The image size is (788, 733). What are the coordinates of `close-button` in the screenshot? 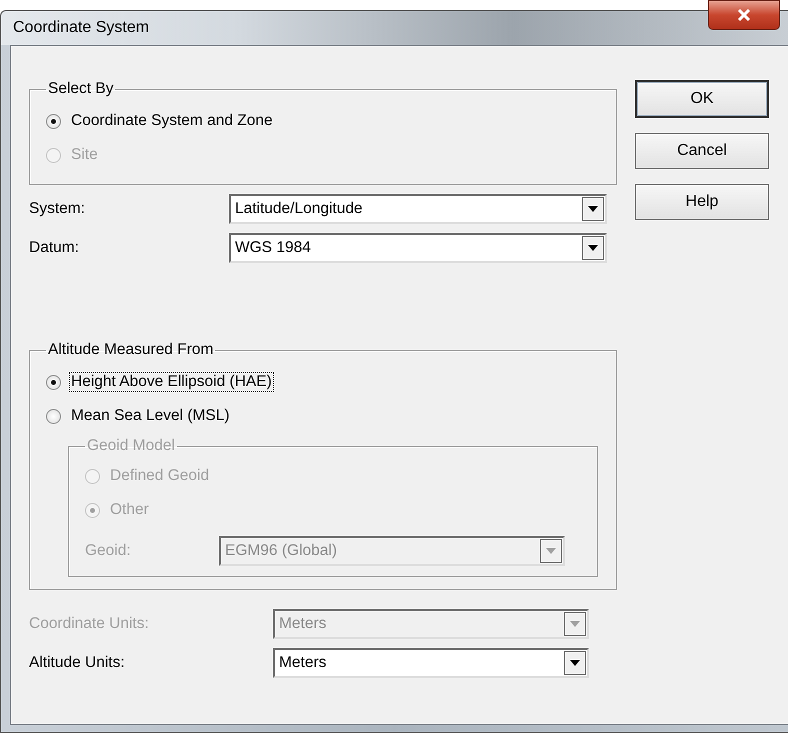 It's located at (744, 15).